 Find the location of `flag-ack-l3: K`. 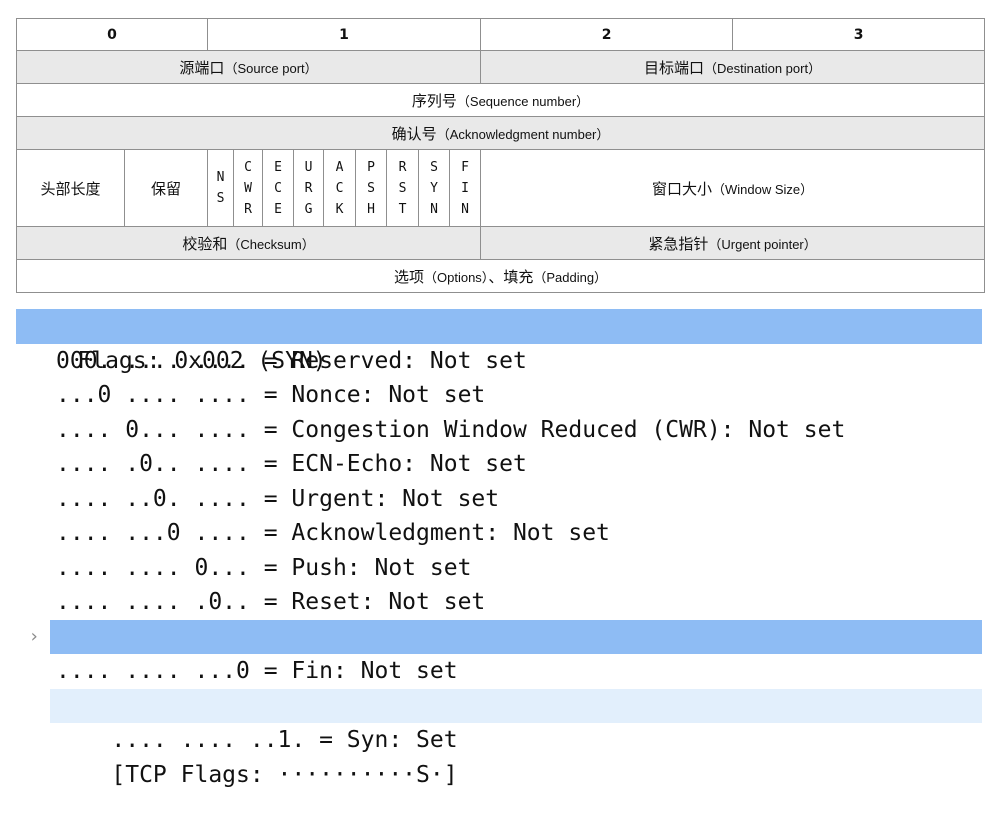

flag-ack-l3: K is located at coordinates (339, 209).